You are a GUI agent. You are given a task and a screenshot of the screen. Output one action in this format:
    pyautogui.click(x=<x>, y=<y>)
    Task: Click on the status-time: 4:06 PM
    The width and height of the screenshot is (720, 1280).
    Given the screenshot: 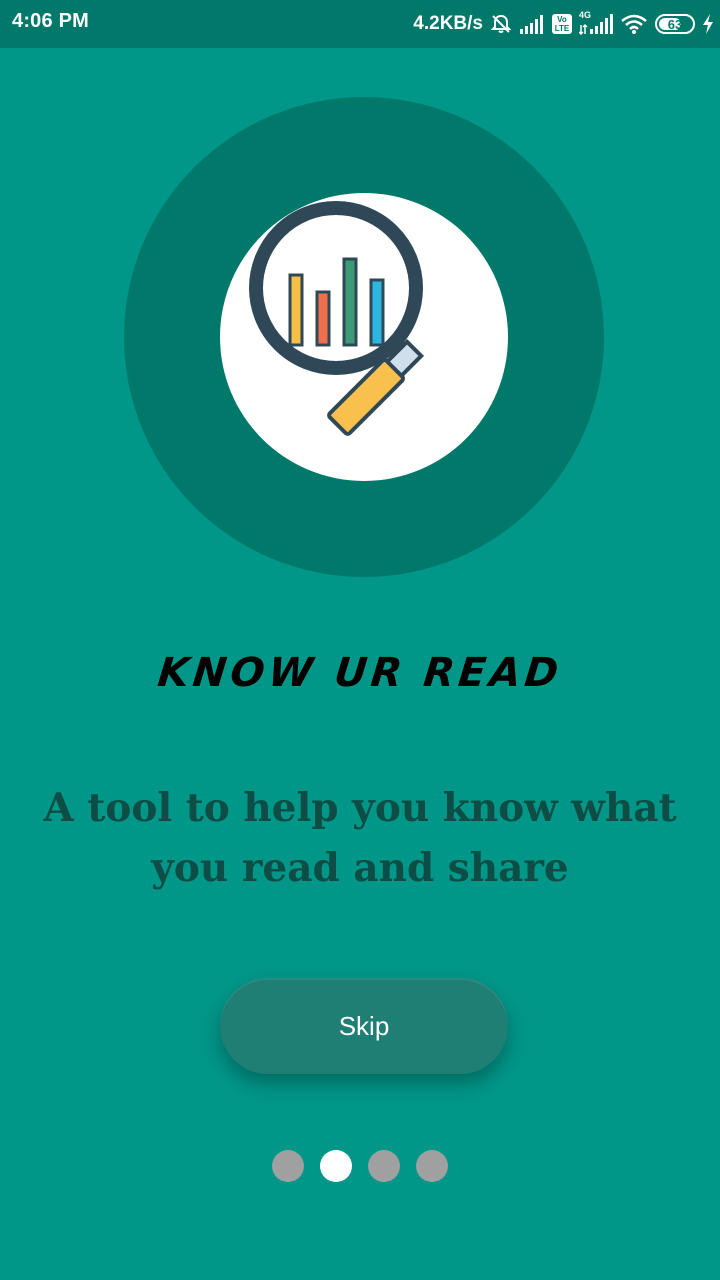 What is the action you would take?
    pyautogui.click(x=50, y=21)
    